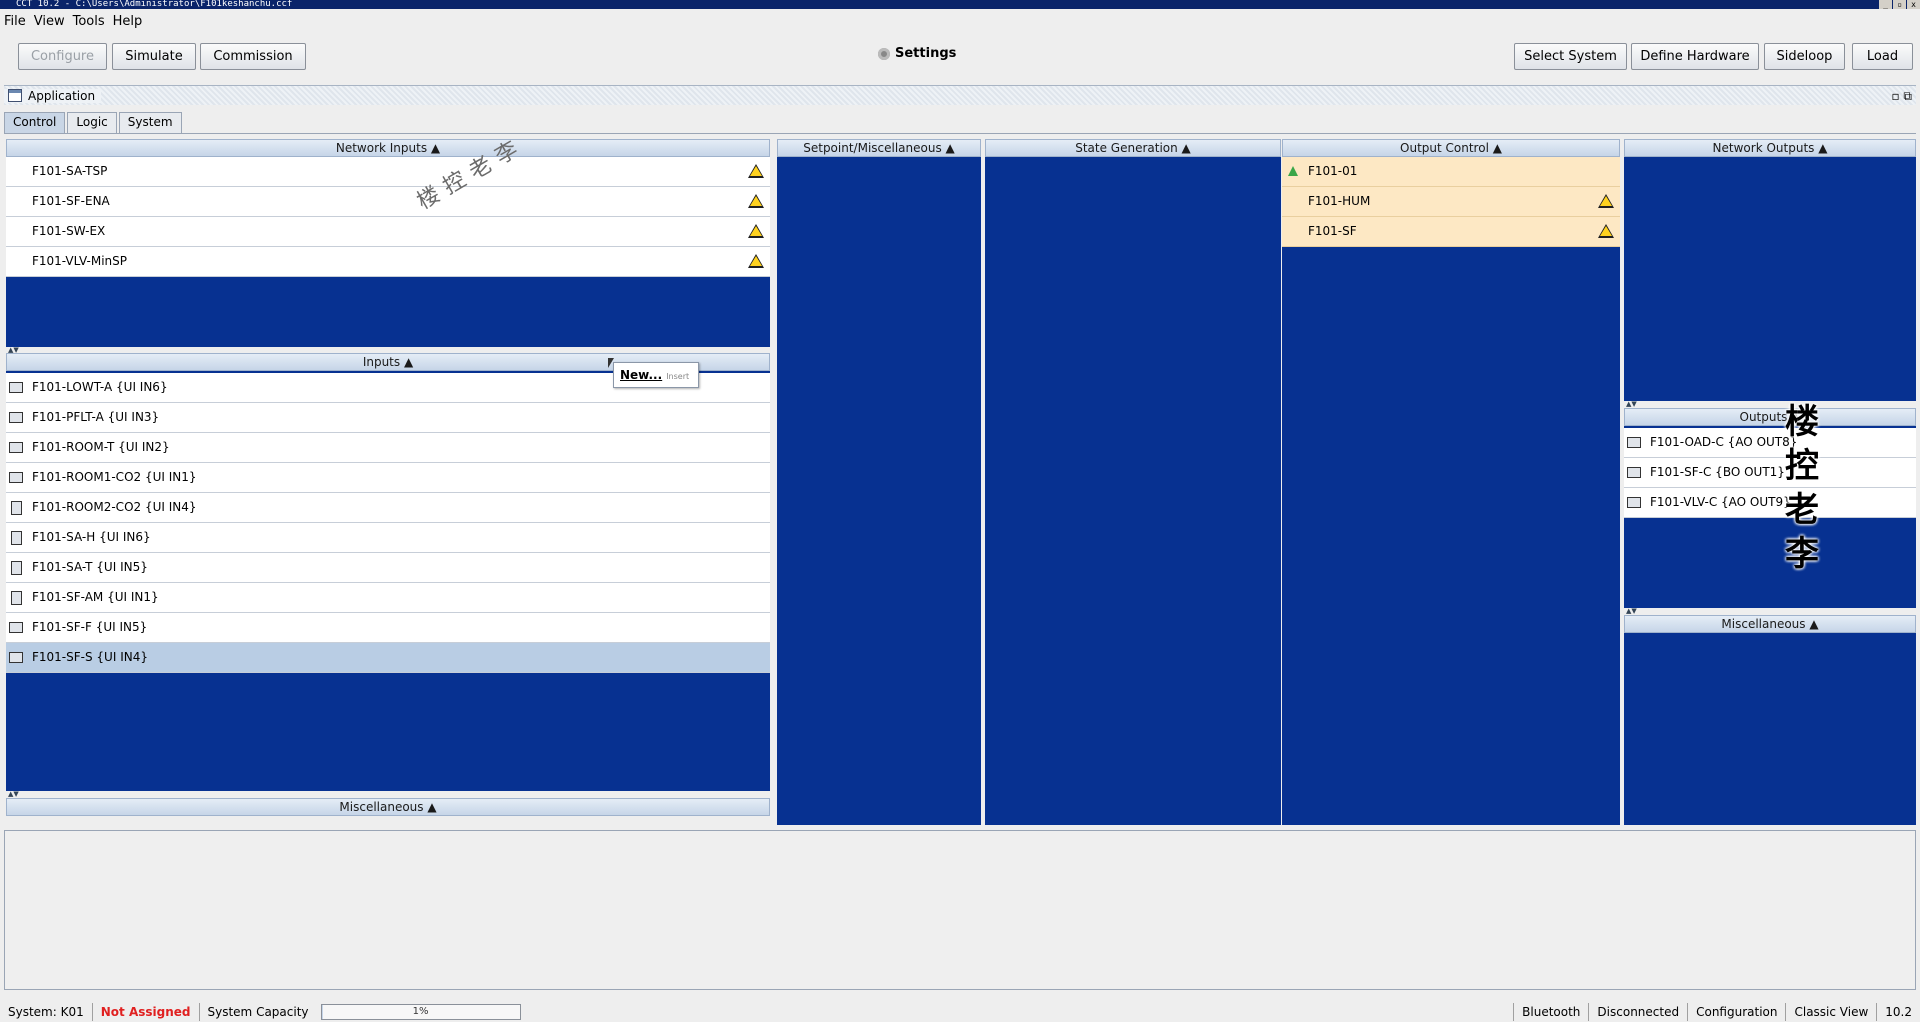 The height and width of the screenshot is (1022, 1920). Describe the element at coordinates (154, 56) in the screenshot. I see `simulate-button: Simulate` at that location.